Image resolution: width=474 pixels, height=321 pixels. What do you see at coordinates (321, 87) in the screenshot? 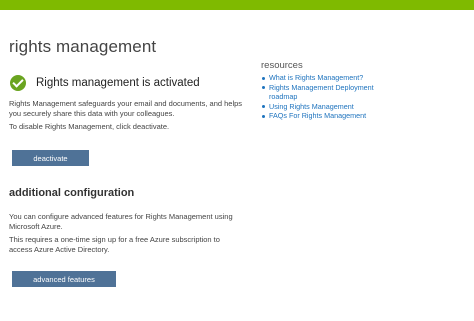
I see `link-deployment-roadmap-line-1: Rights Management Deployment` at bounding box center [321, 87].